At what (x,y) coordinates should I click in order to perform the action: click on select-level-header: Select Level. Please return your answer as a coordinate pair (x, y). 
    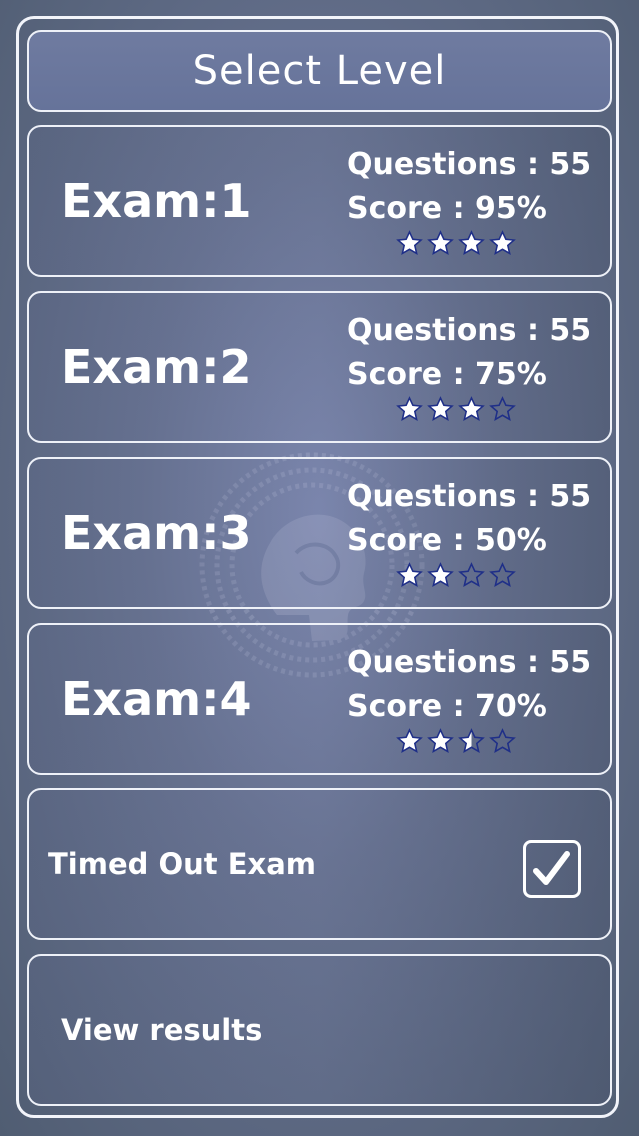
    Looking at the image, I should click on (319, 71).